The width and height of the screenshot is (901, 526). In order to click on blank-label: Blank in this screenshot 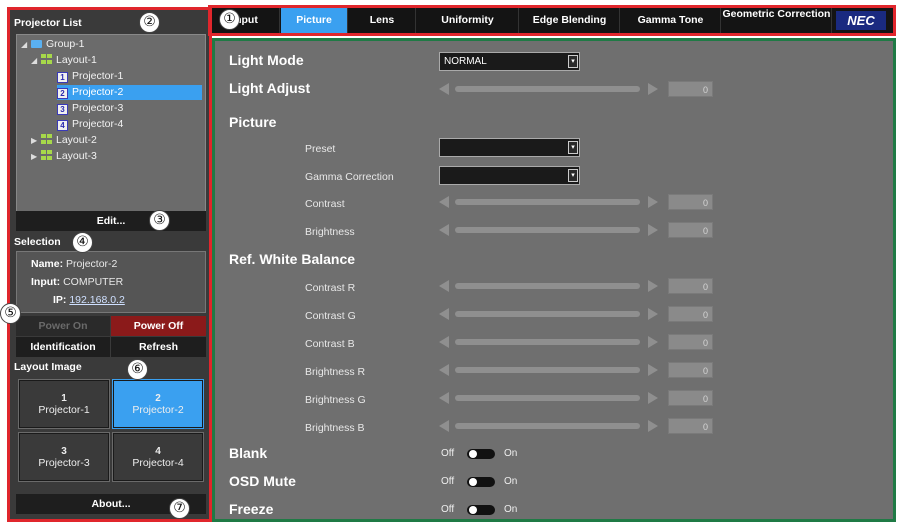, I will do `click(248, 453)`.